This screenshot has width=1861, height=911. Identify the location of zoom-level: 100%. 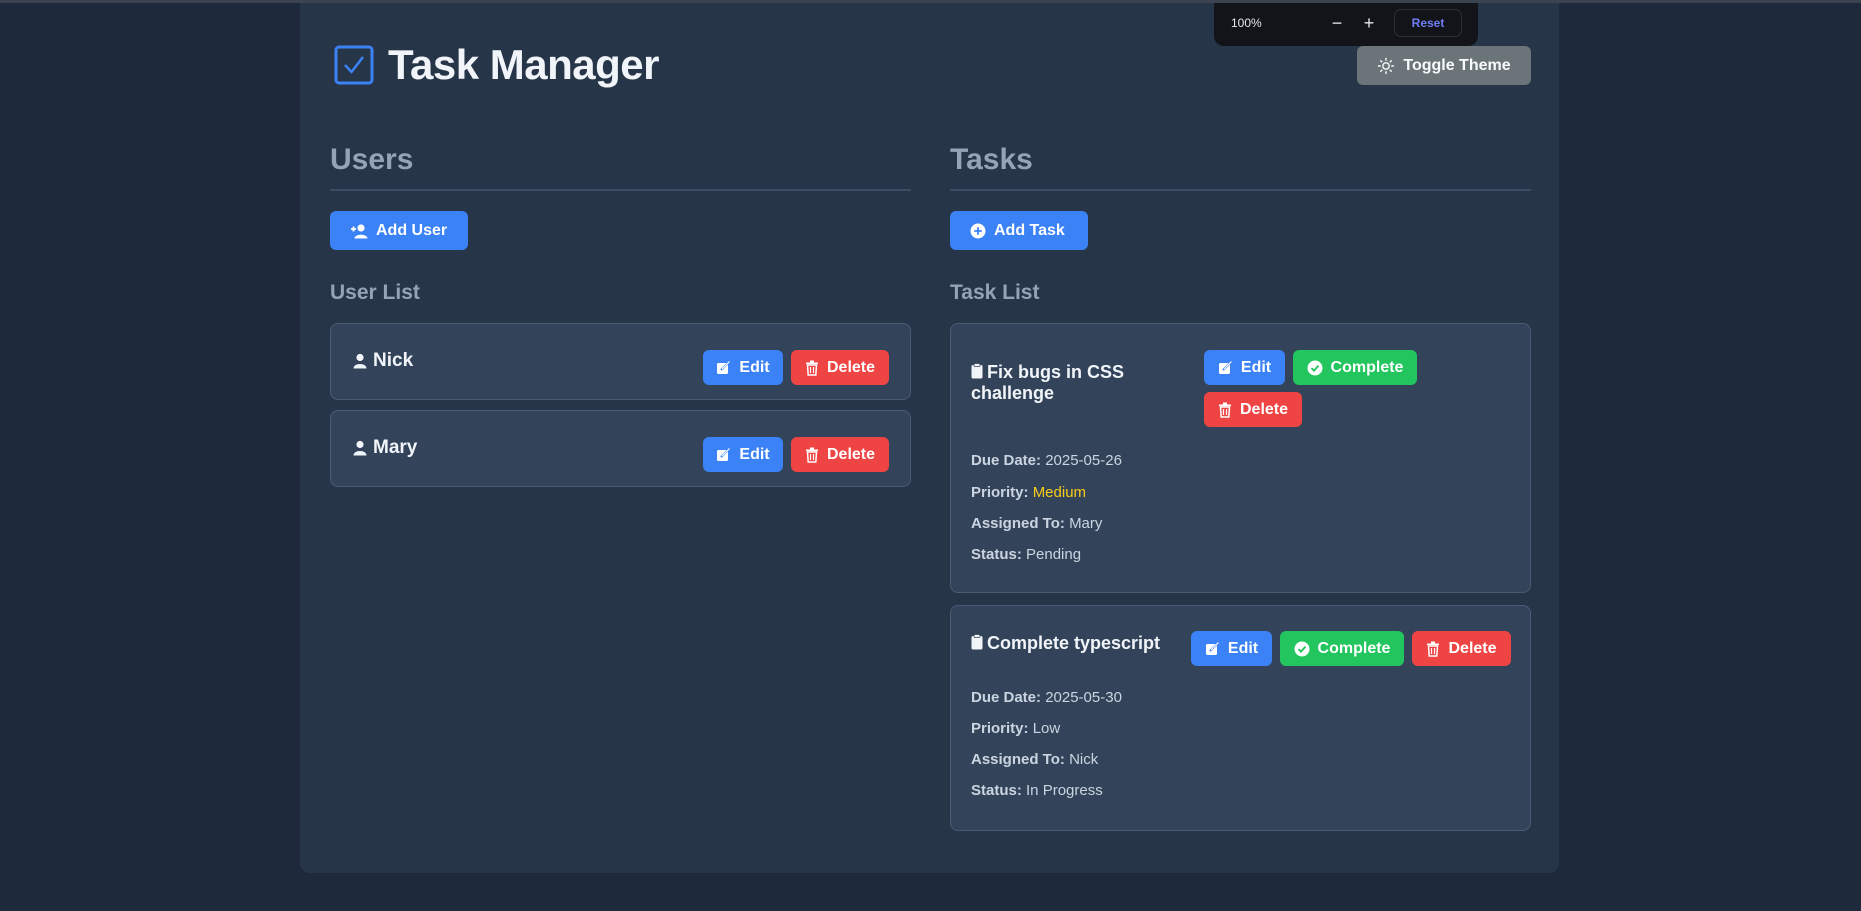
(1246, 23).